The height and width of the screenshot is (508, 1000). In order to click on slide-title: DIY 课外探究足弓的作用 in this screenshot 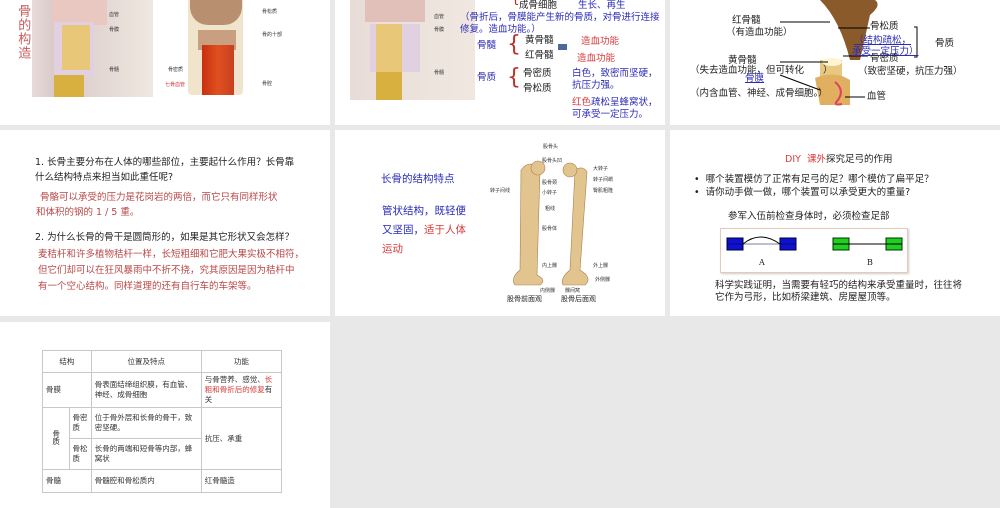, I will do `click(838, 160)`.